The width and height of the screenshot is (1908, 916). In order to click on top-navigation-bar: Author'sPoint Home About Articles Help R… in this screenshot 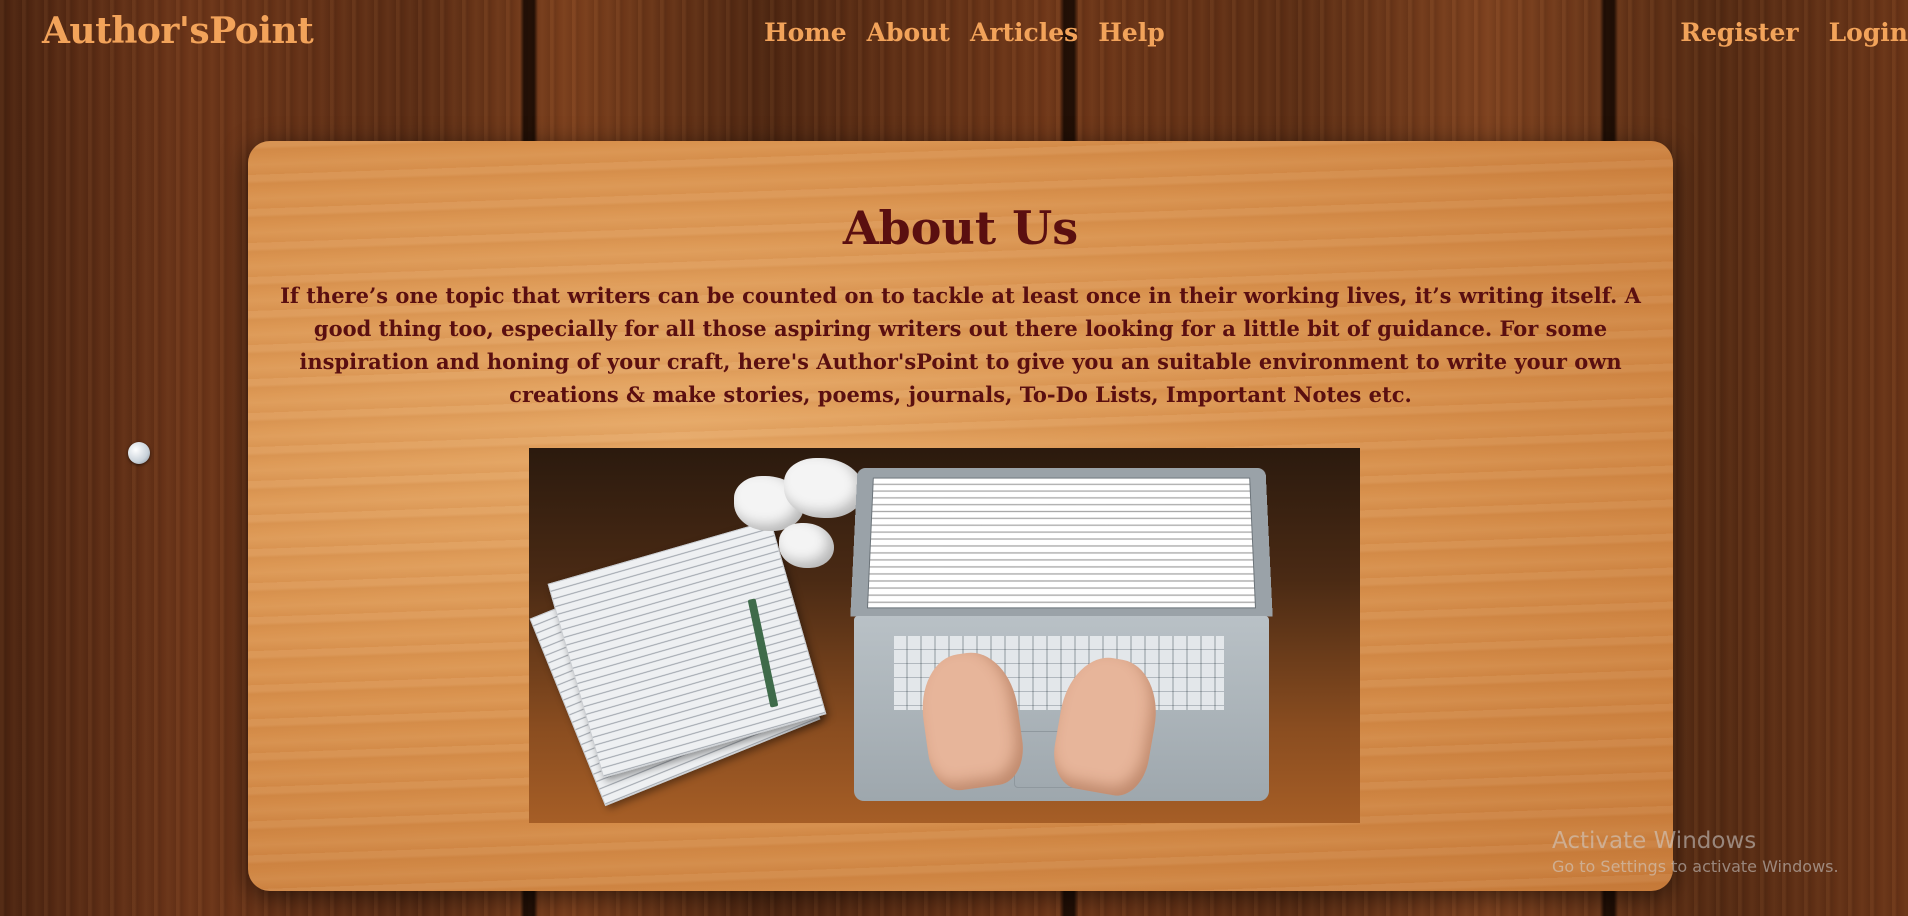, I will do `click(954, 35)`.